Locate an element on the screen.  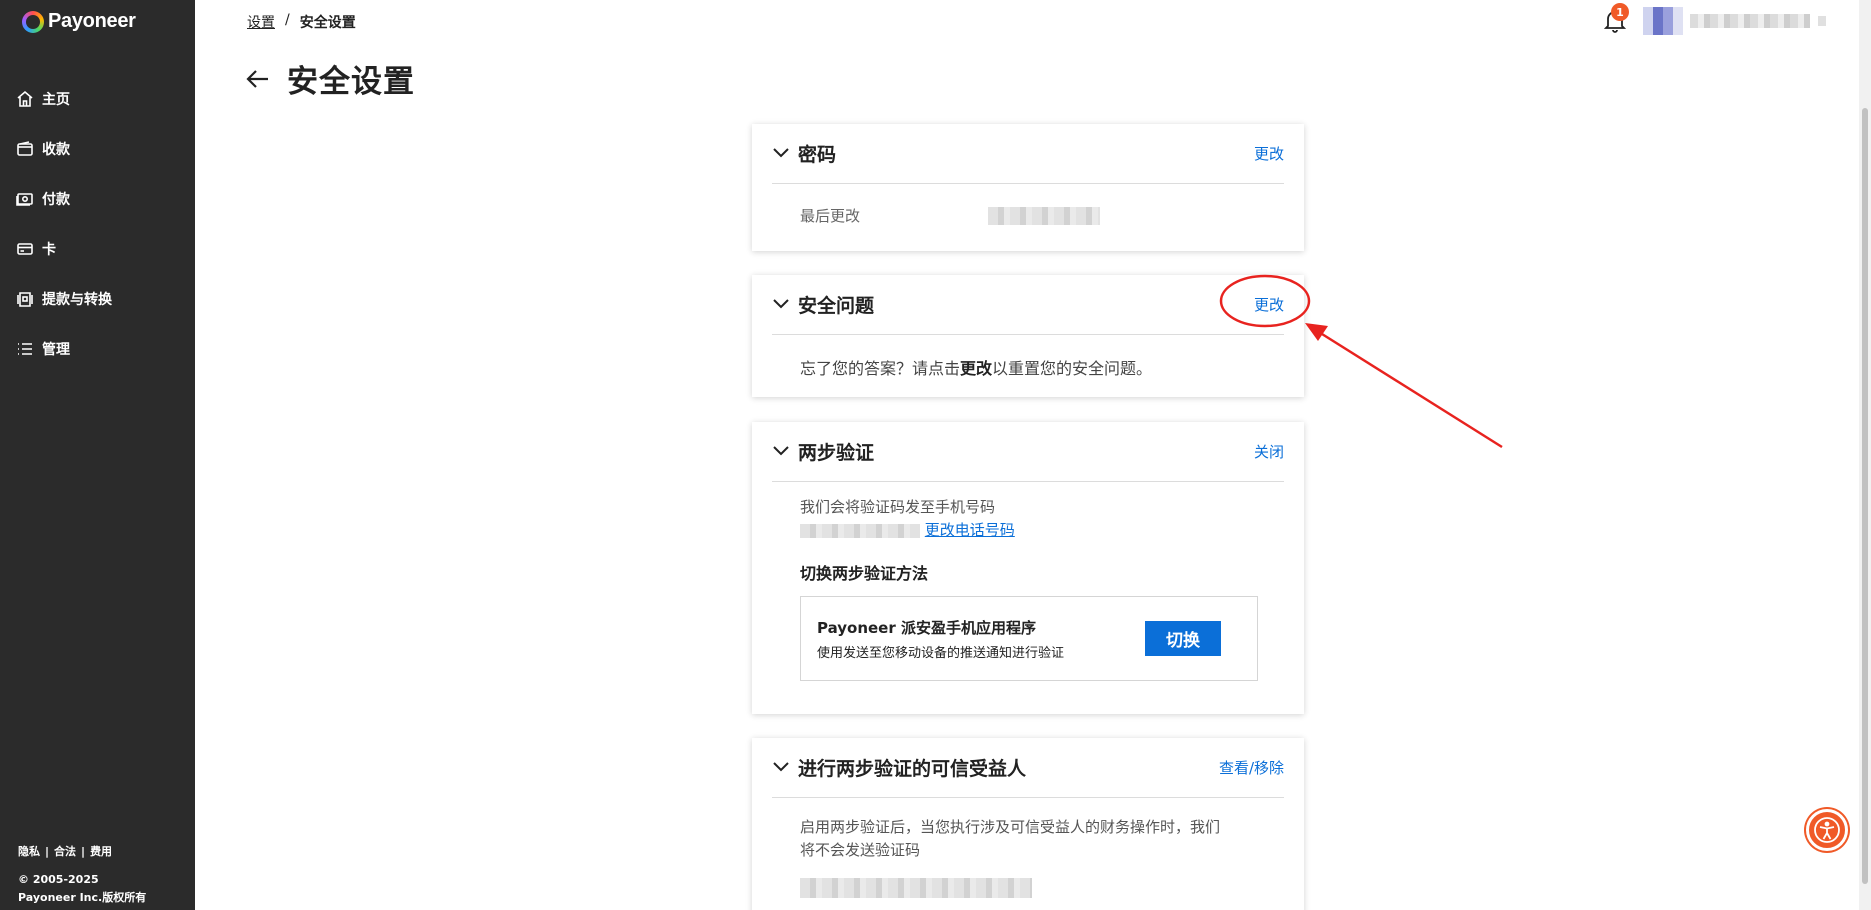
security-question-toggle: 安全问题 is located at coordinates (823, 304).